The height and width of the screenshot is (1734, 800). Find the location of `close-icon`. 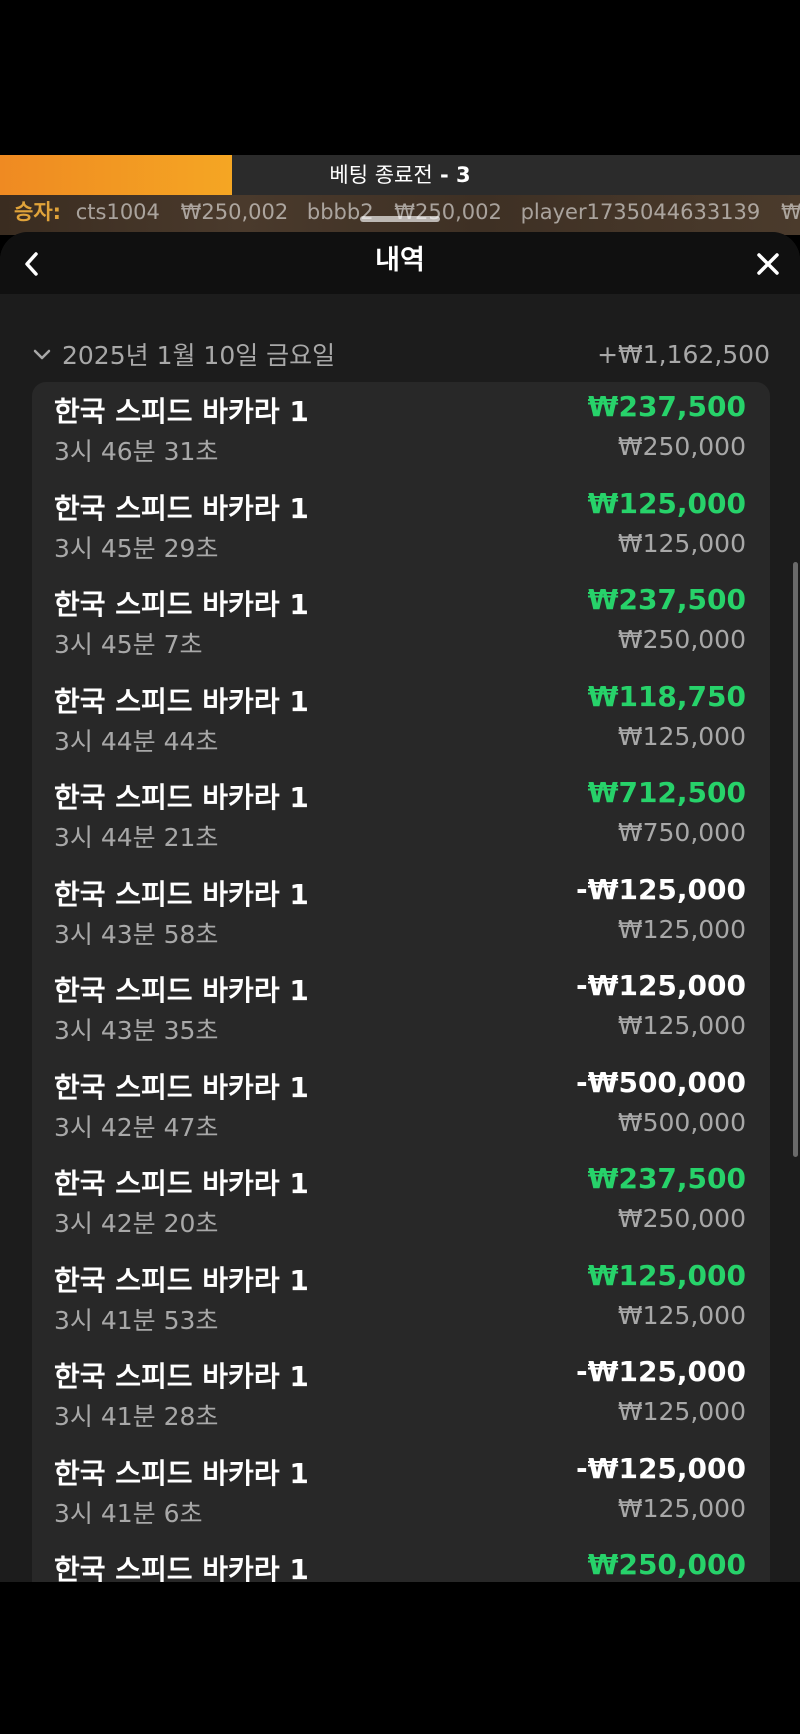

close-icon is located at coordinates (768, 264).